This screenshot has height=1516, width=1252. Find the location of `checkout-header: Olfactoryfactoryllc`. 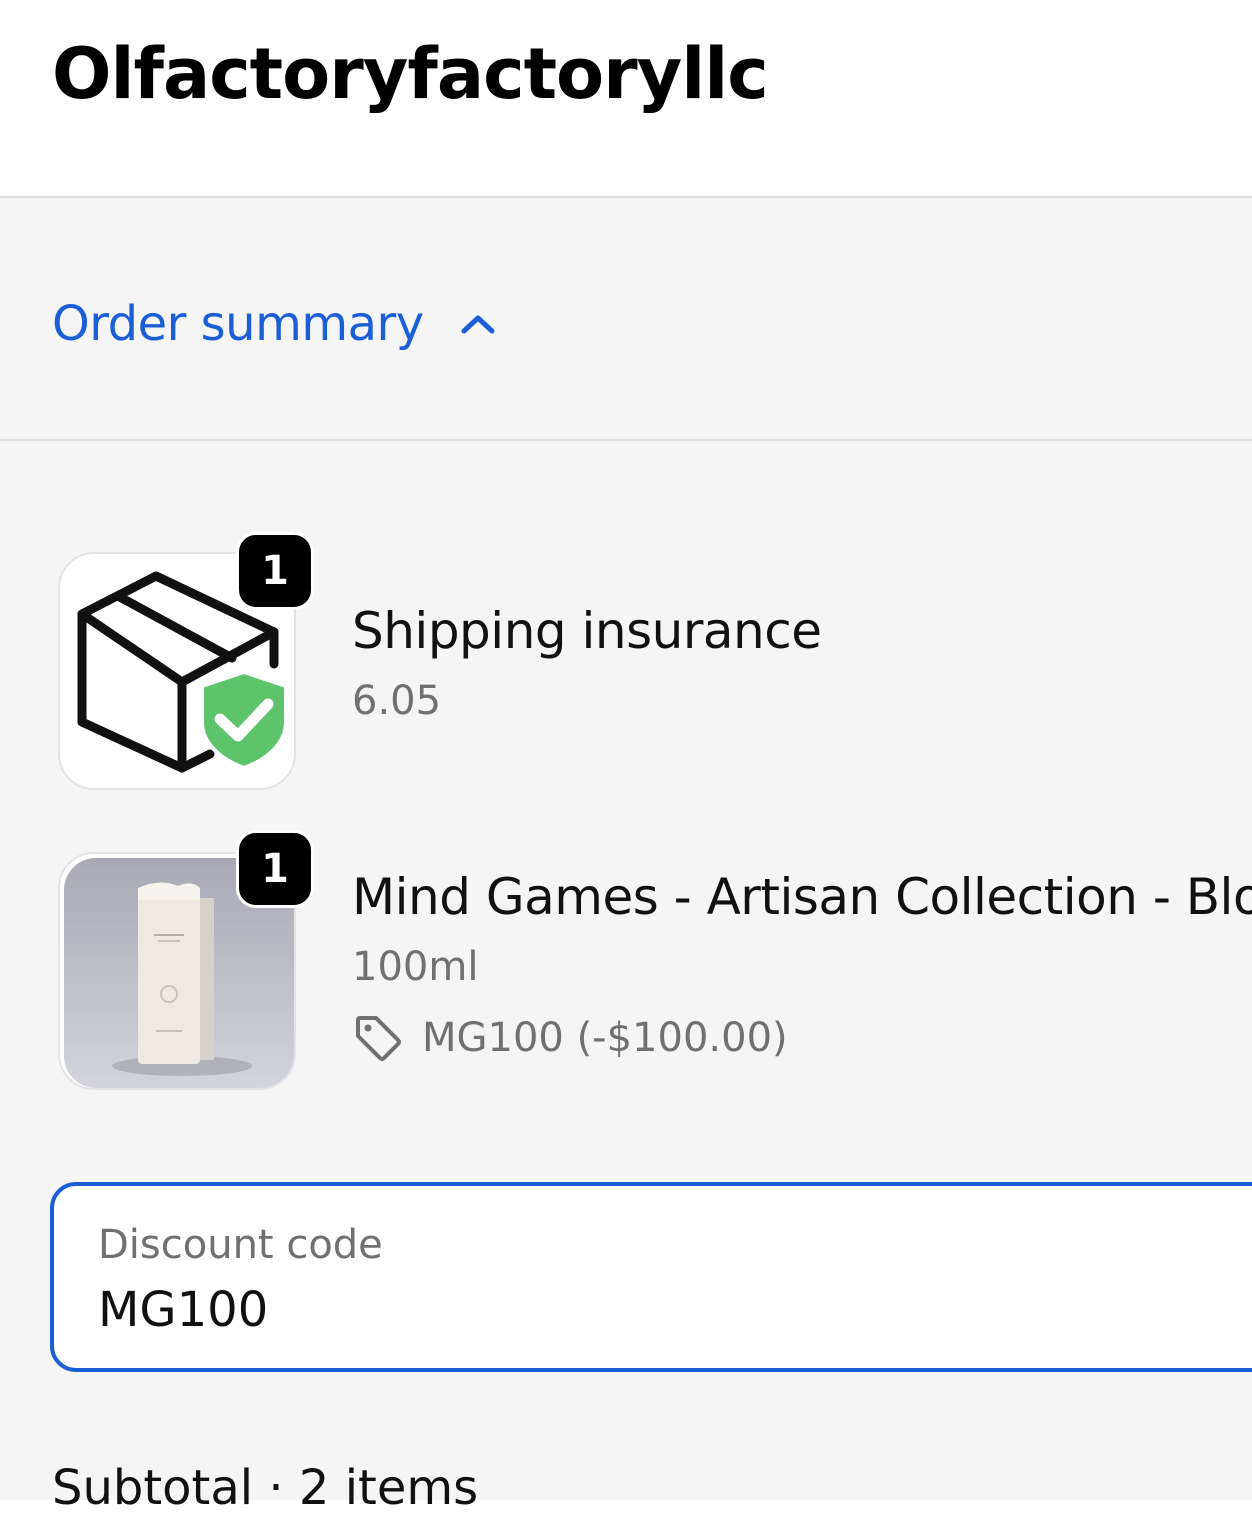

checkout-header: Olfactoryfactoryllc is located at coordinates (626, 99).